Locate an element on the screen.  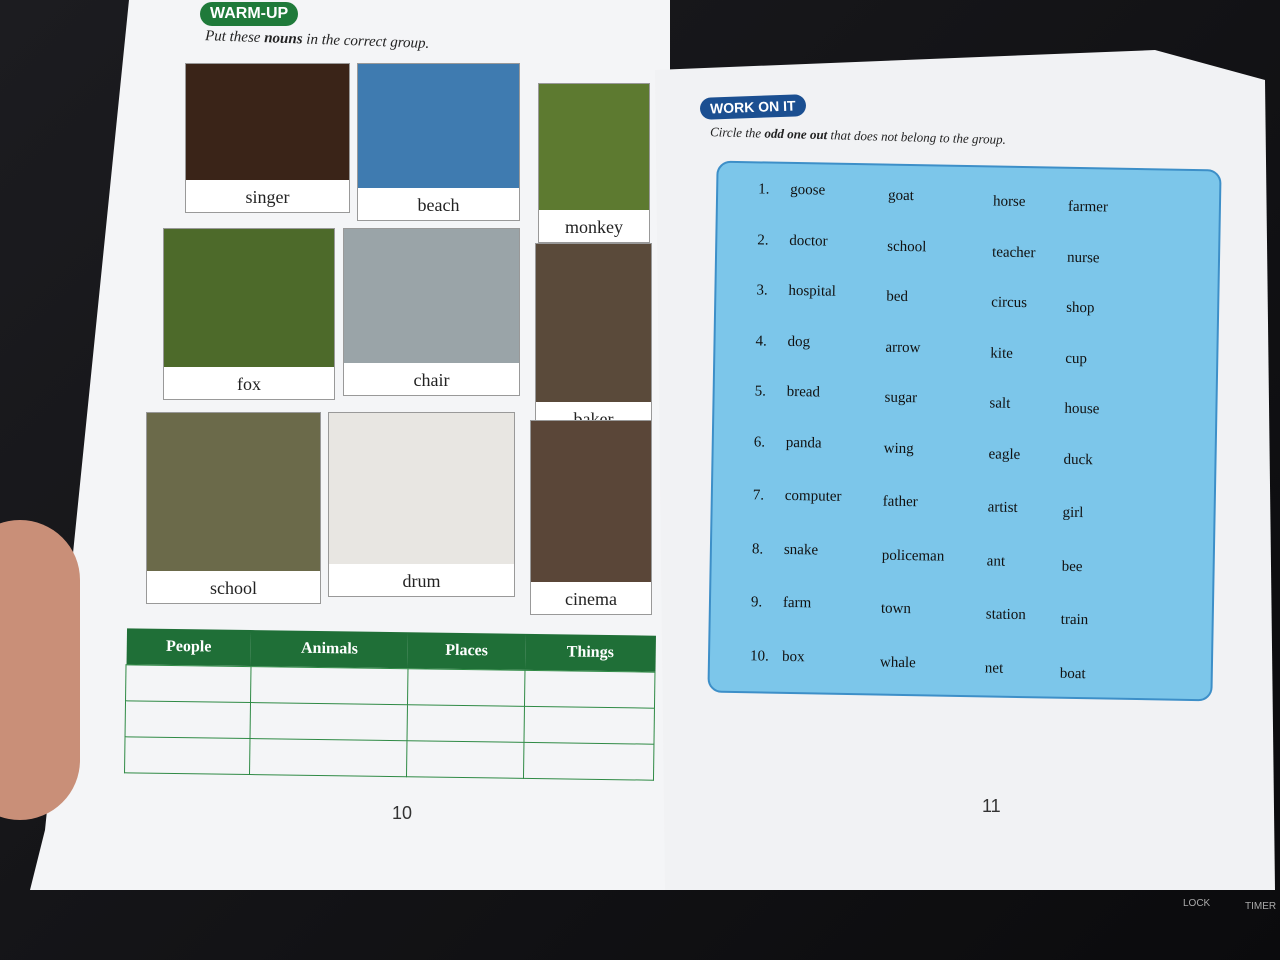
word-option: wing is located at coordinates (899, 449).